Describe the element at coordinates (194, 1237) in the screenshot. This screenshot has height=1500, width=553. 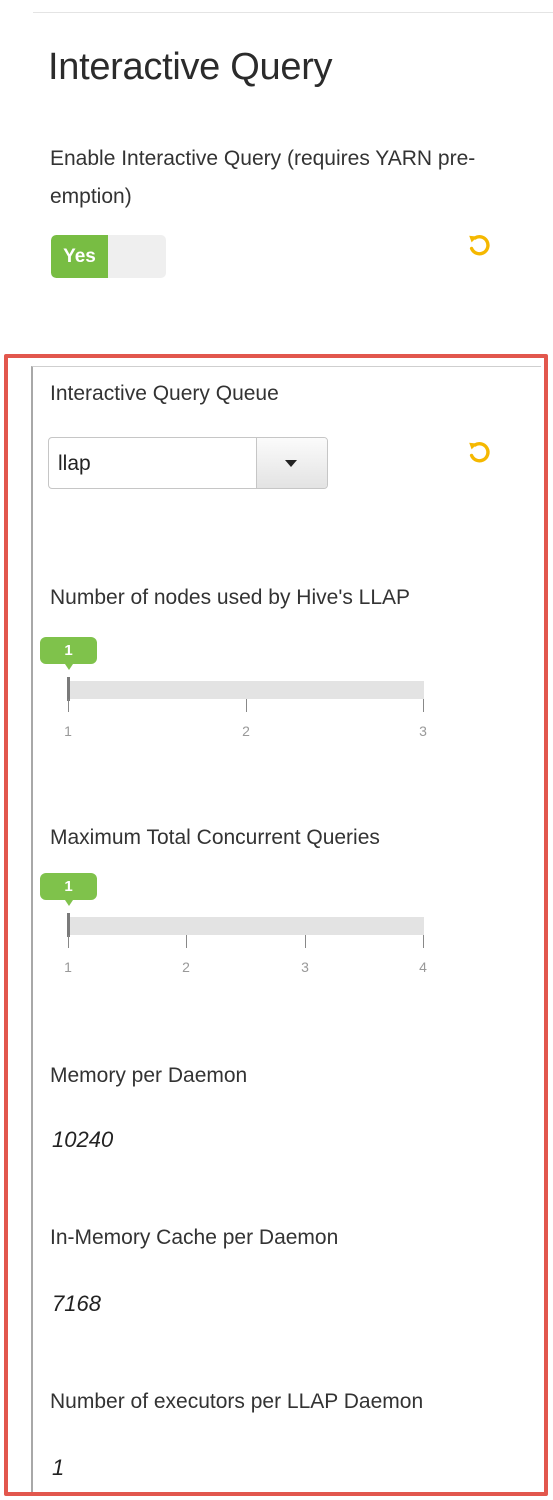
I see `cache-per-daemon-label: In-Memory Cache per Daemon` at that location.